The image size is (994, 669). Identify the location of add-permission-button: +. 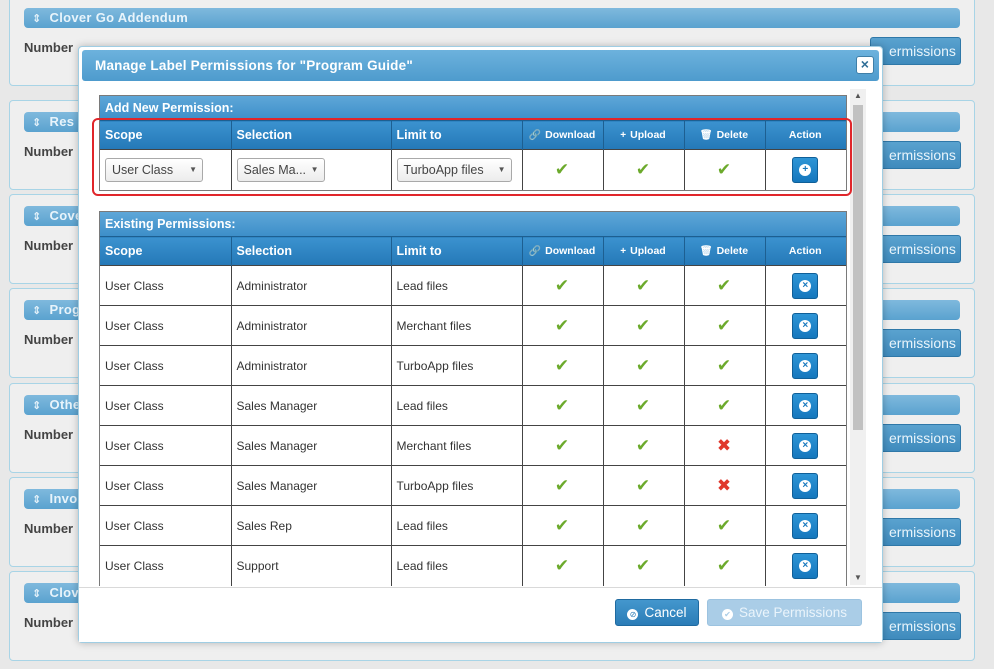
(805, 169).